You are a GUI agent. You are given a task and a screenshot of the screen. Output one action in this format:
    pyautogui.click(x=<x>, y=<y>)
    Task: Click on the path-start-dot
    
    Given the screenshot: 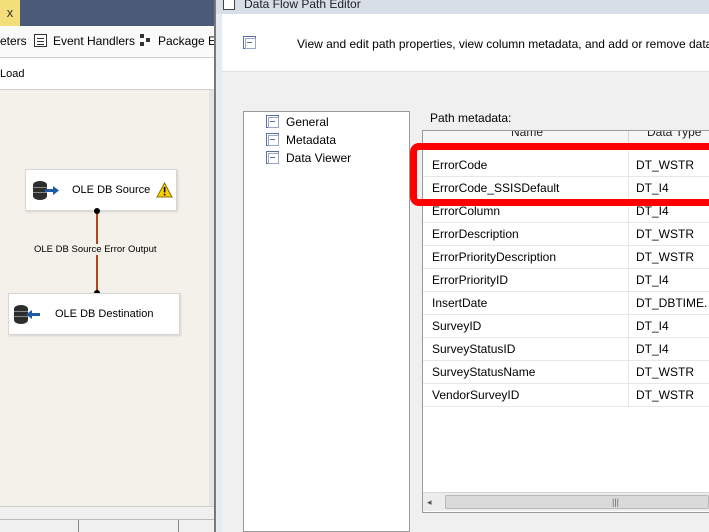 What is the action you would take?
    pyautogui.click(x=97, y=211)
    